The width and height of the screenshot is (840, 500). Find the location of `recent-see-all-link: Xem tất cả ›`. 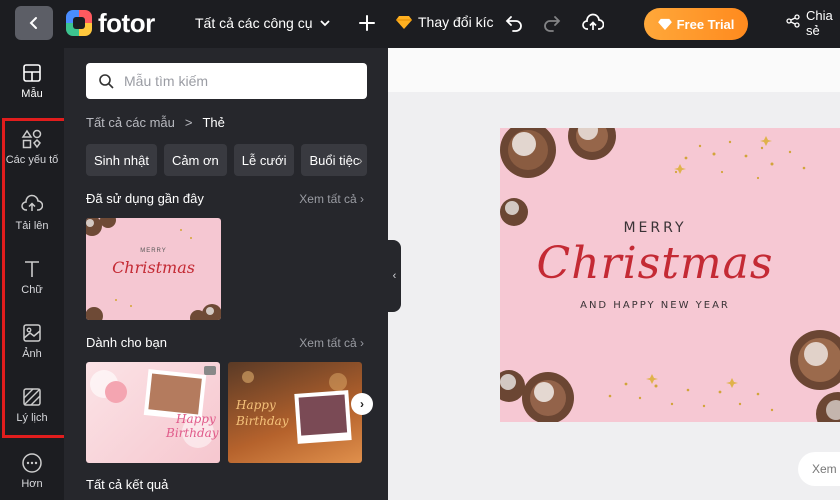

recent-see-all-link: Xem tất cả › is located at coordinates (331, 199).